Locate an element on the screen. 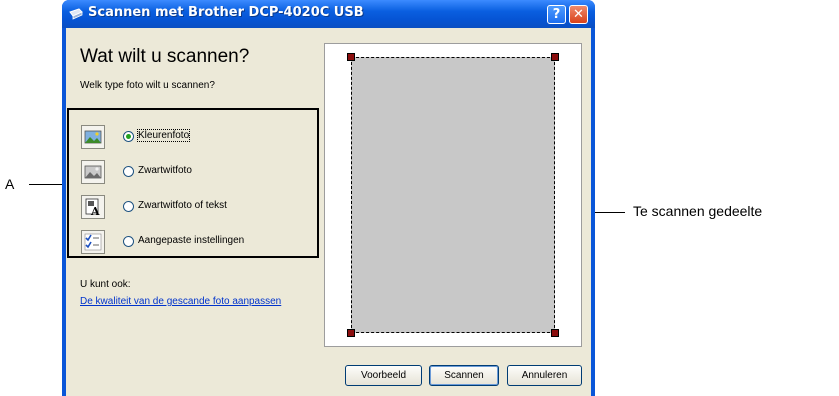 The height and width of the screenshot is (396, 839). radio-color-photo is located at coordinates (128, 136).